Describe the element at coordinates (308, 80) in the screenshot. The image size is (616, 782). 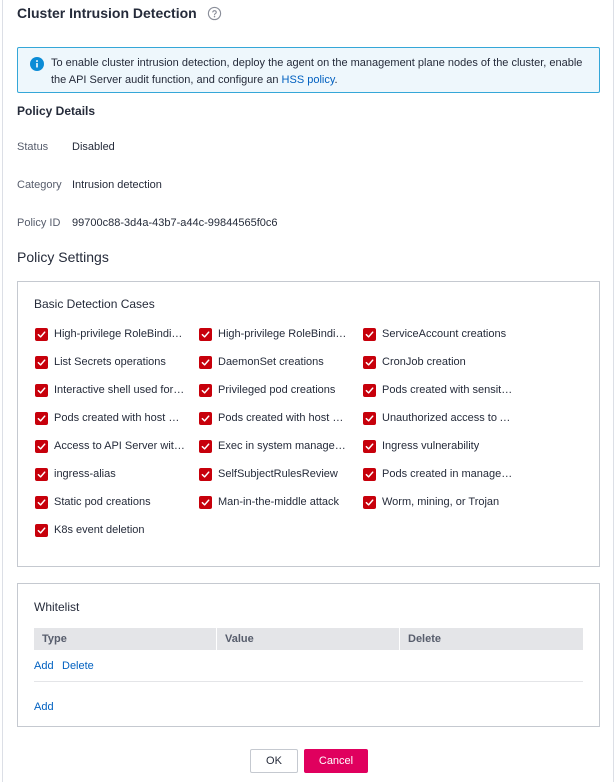
I see `hss-policy-link: HSS policy` at that location.